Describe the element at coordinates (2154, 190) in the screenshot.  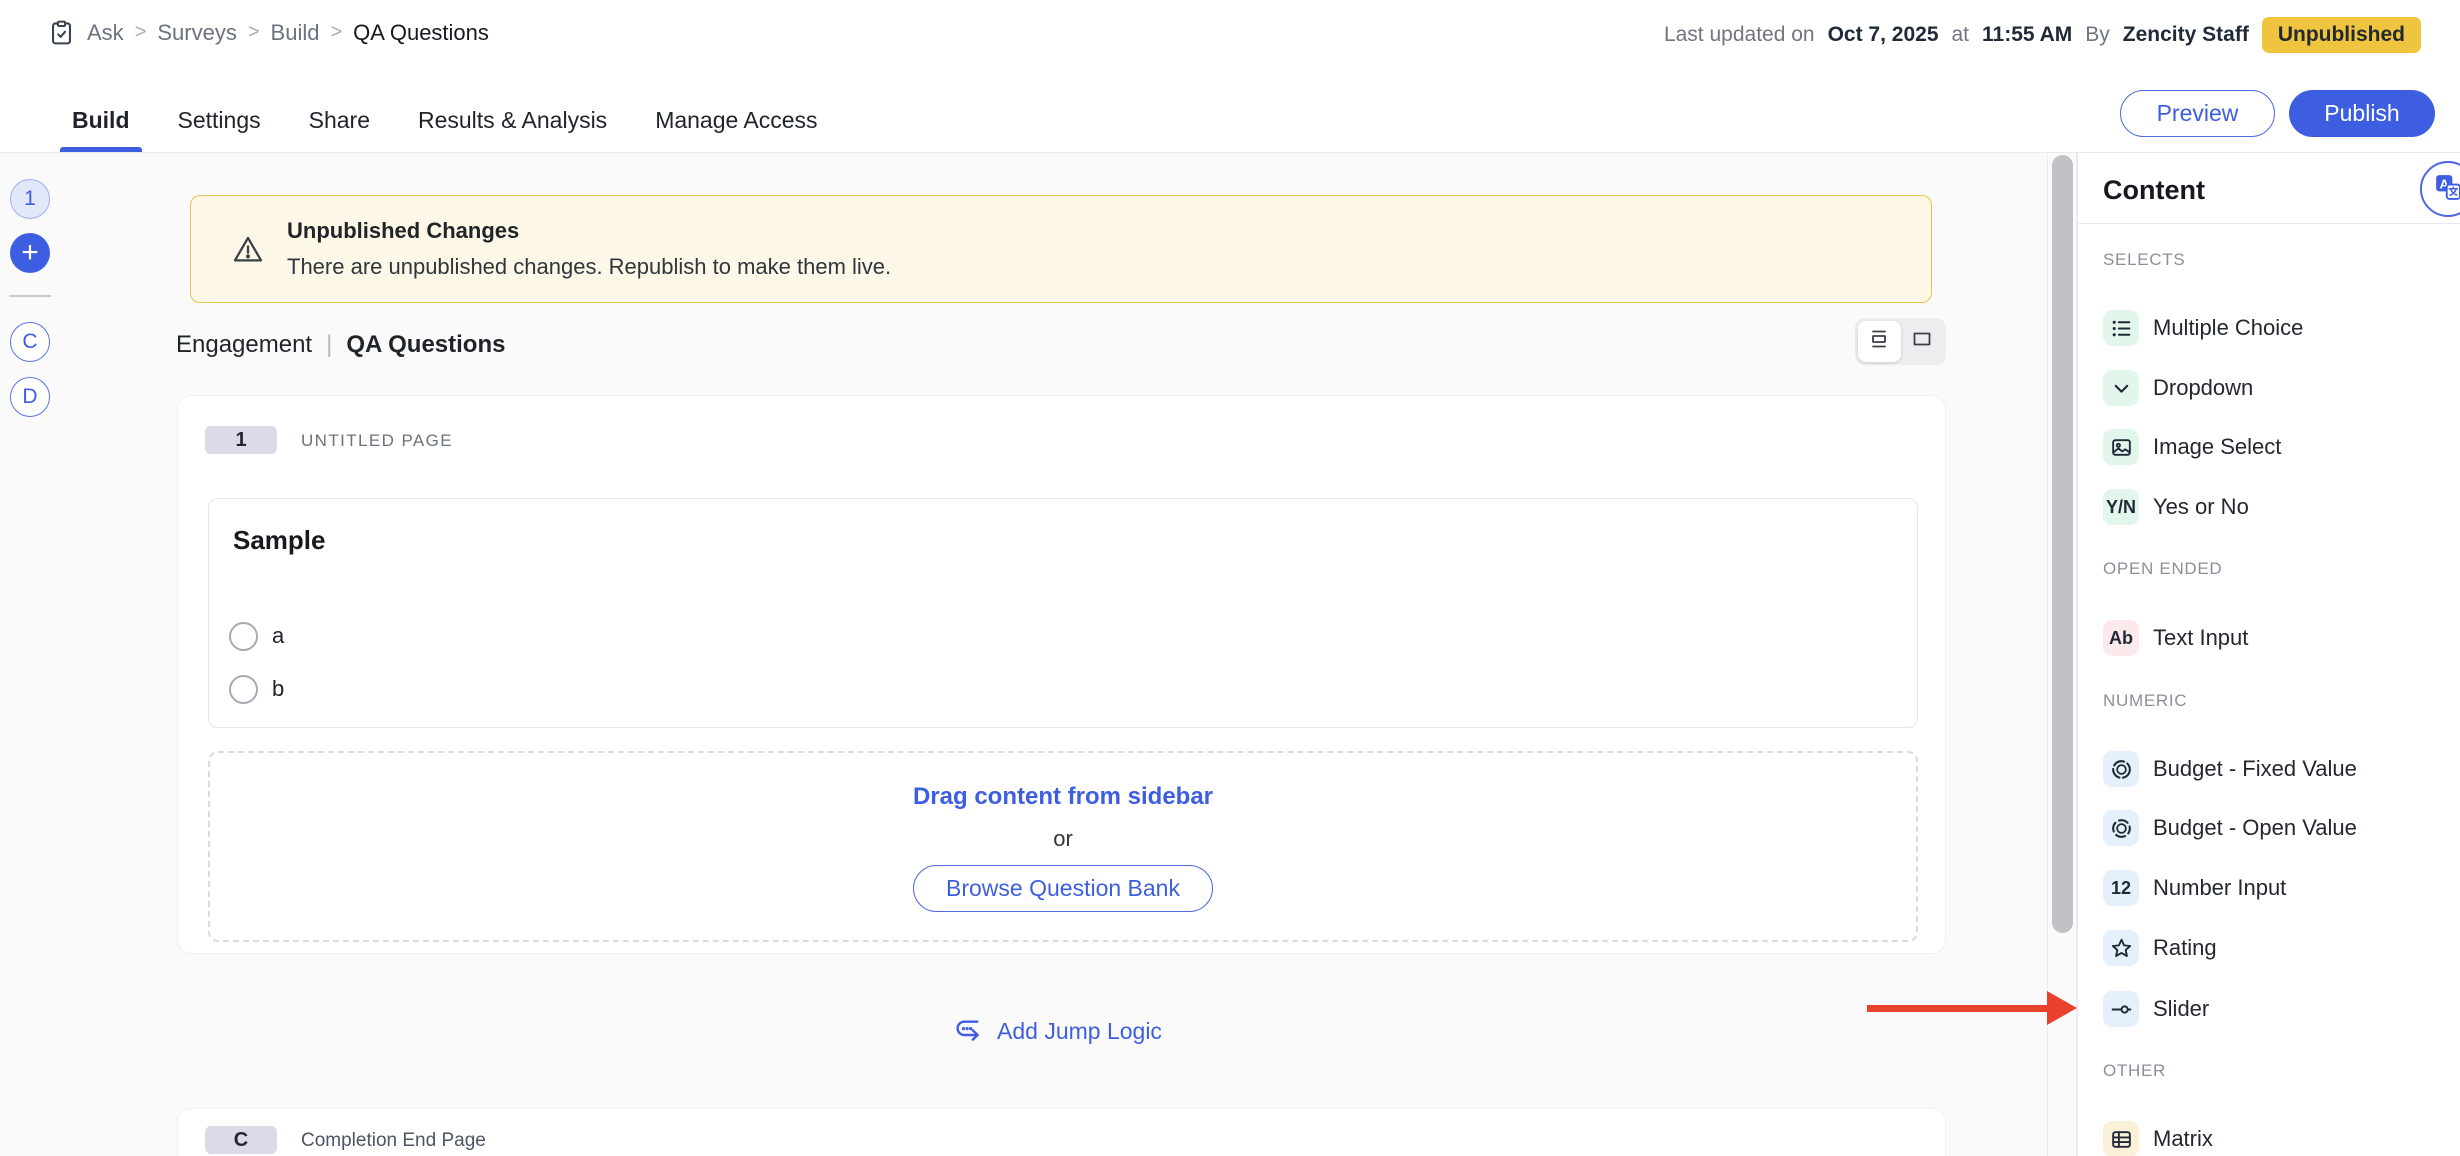
I see `content-panel-title: Content` at that location.